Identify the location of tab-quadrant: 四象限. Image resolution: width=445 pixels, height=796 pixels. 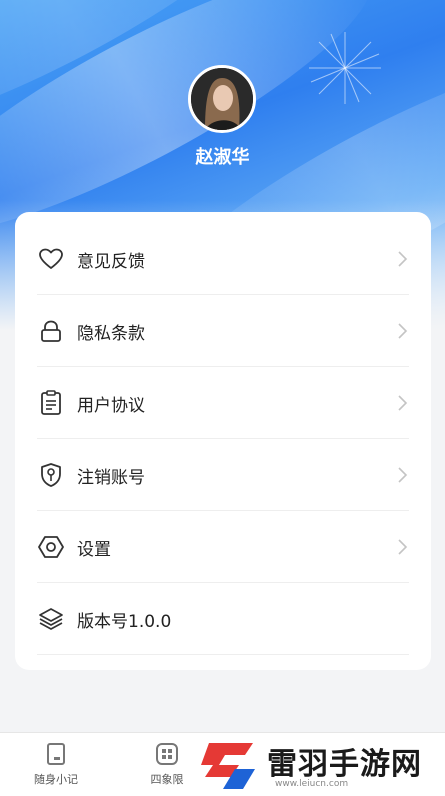
(167, 764).